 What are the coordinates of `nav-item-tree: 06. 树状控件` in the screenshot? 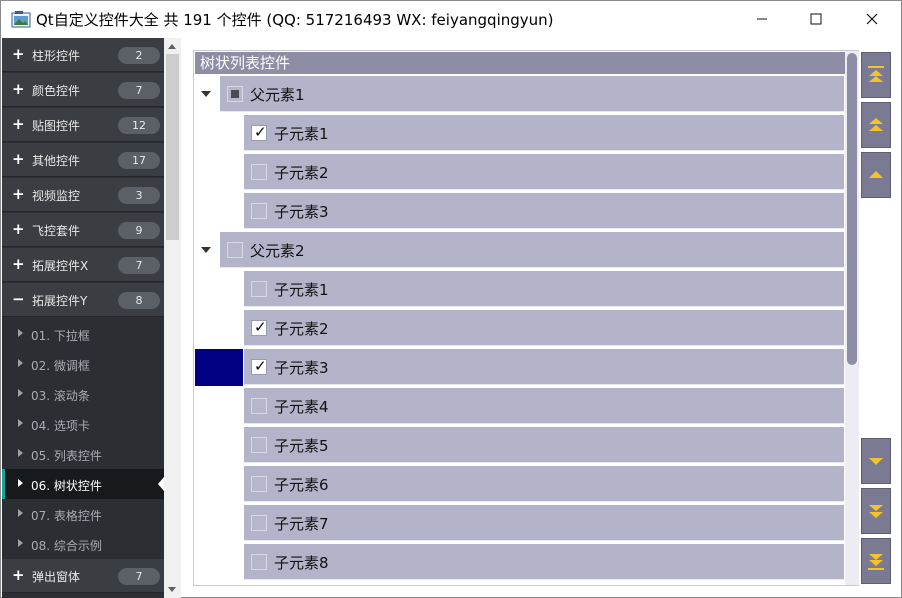 It's located at (83, 484).